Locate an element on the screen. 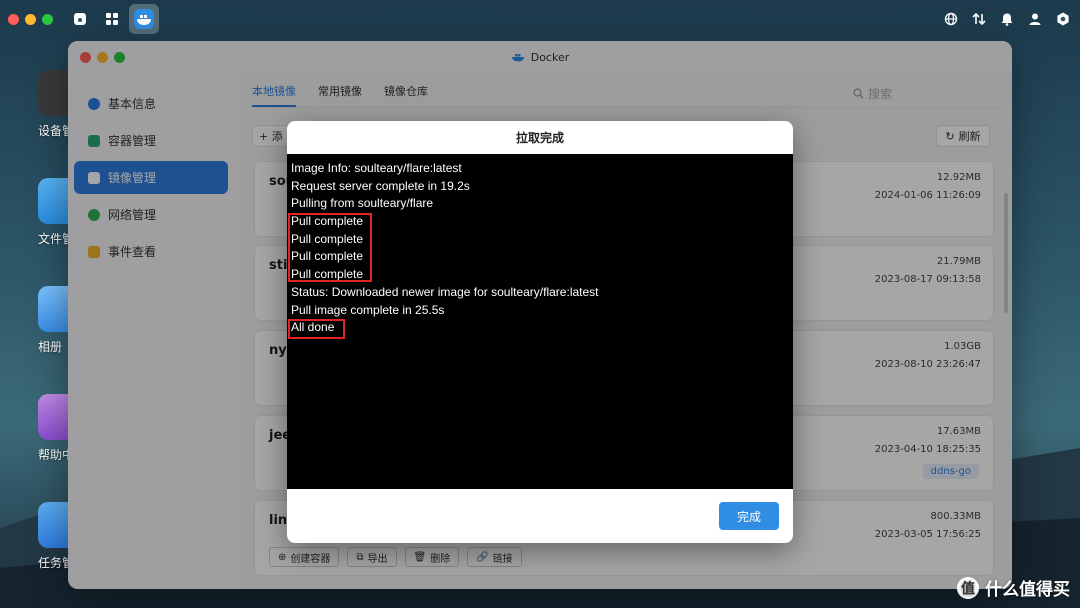  bell-icon is located at coordinates (1007, 19).